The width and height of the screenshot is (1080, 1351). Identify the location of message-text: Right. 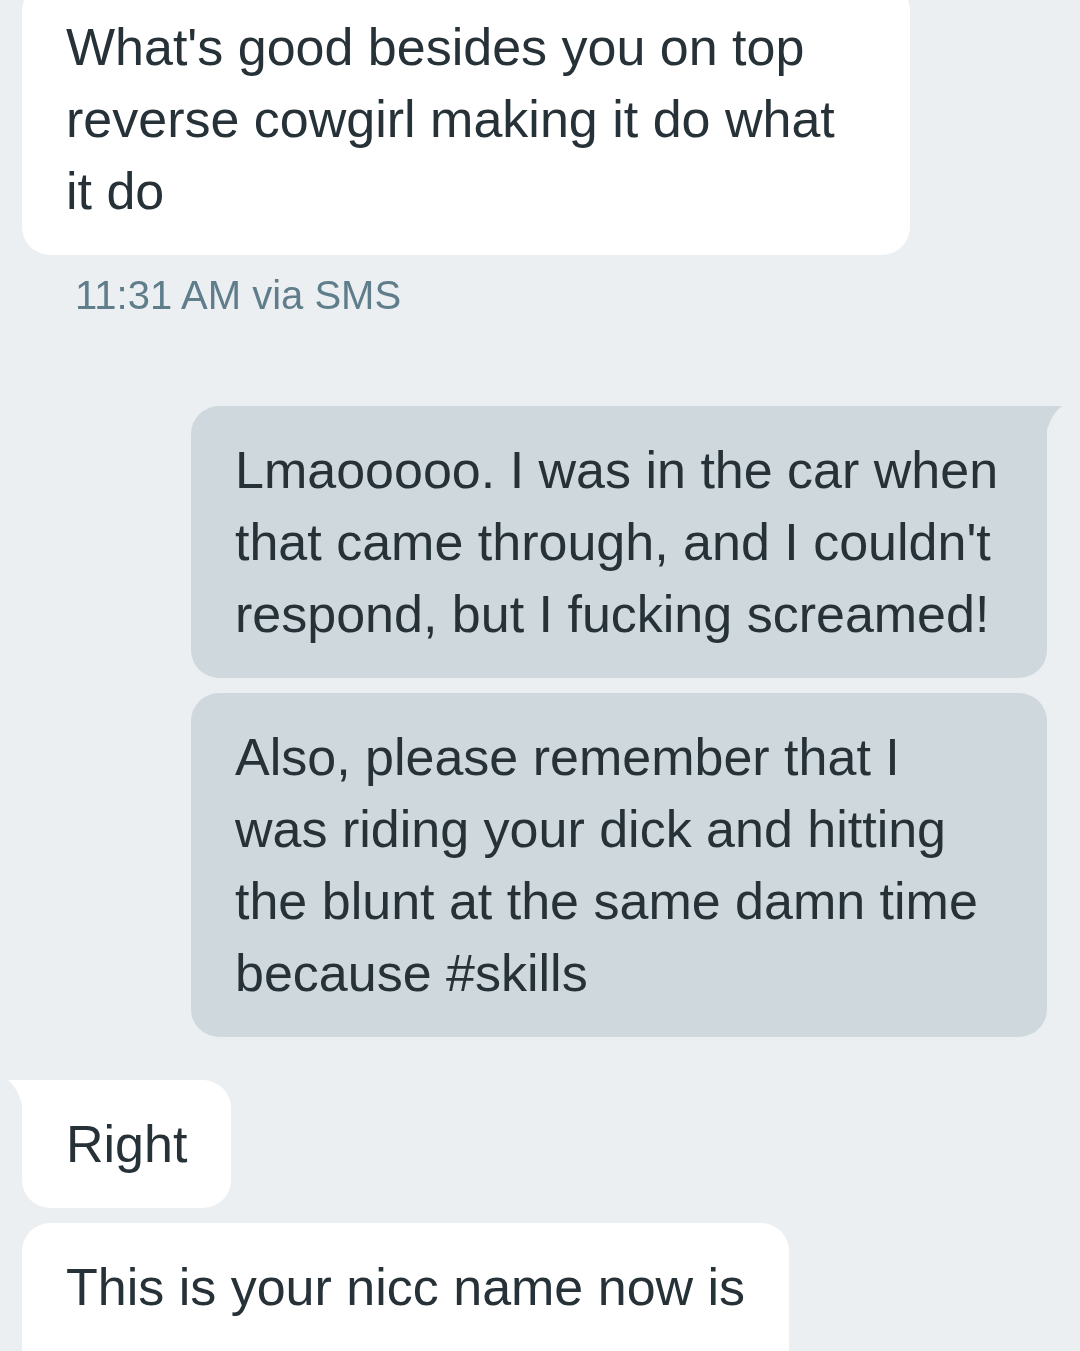
(127, 1144).